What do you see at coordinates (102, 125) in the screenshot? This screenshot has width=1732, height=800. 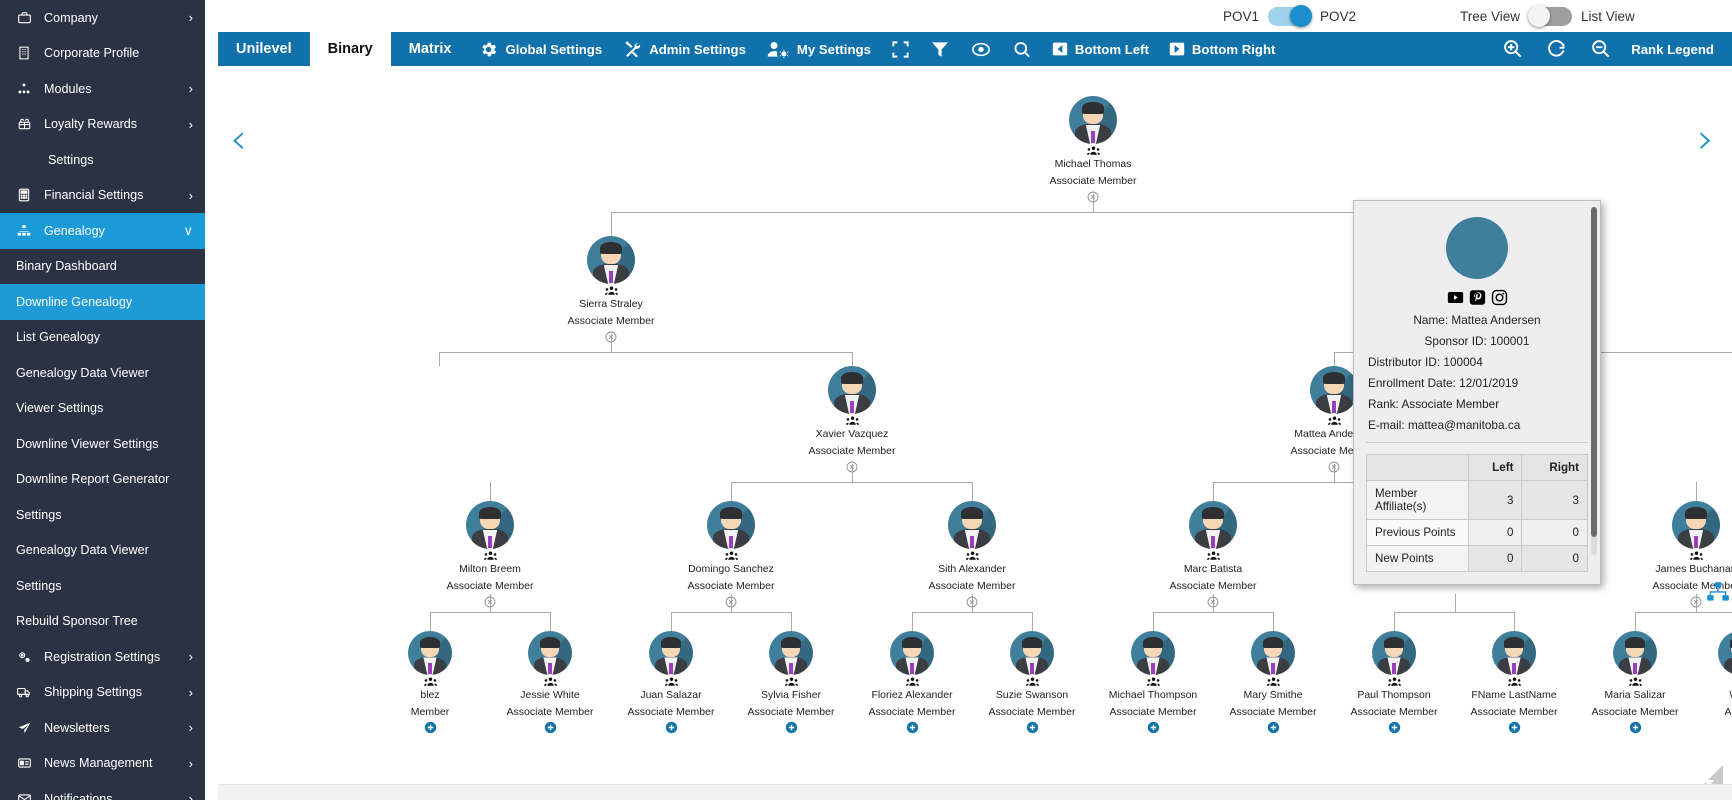 I see `sidebar-item-loyalty-rewards: Loyalty Rewards ›` at bounding box center [102, 125].